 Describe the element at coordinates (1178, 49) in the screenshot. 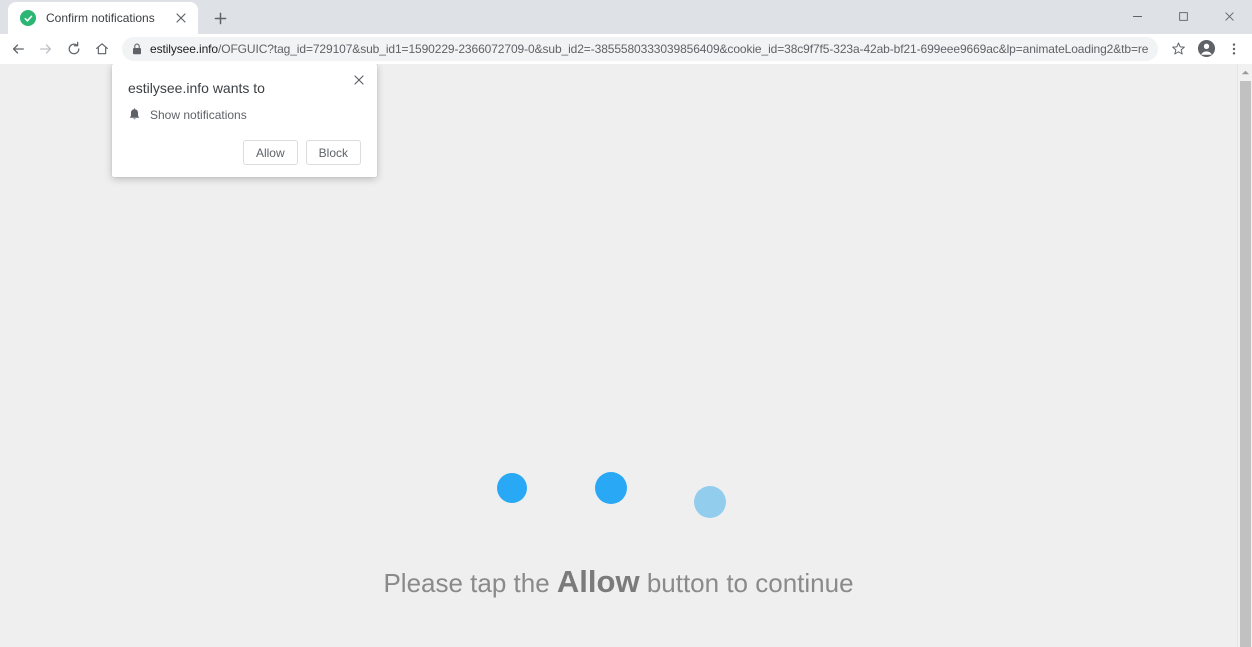

I see `star-icon` at that location.